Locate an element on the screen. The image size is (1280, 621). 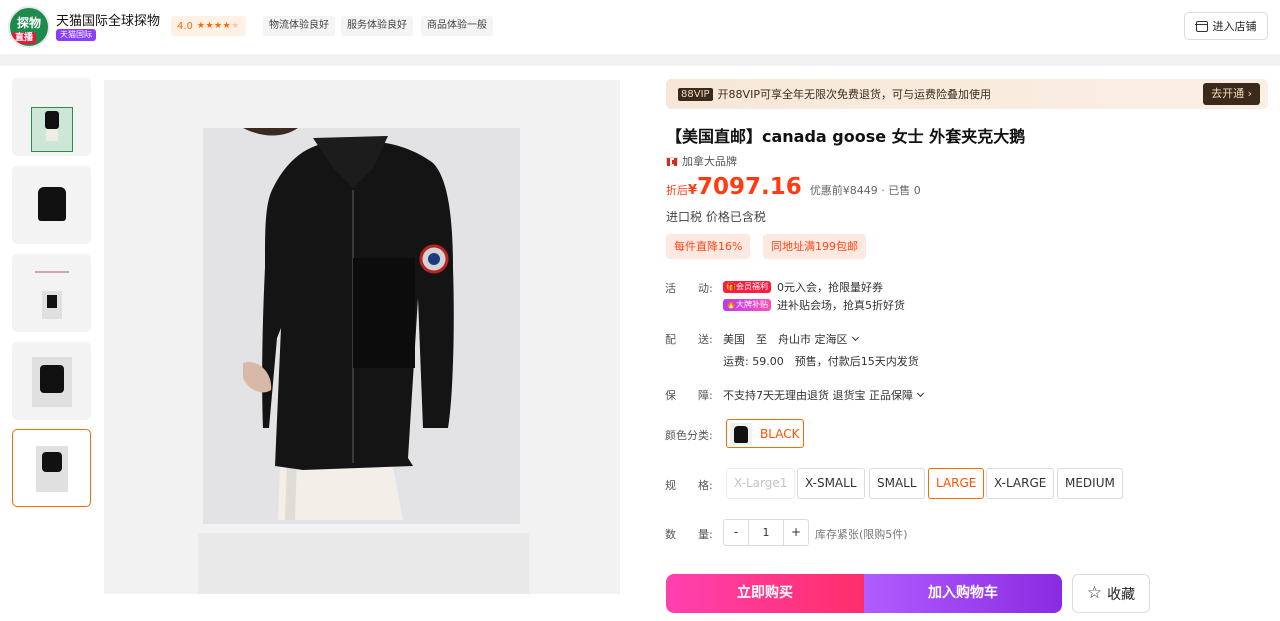
quantity-label: 数 量: is located at coordinates (689, 534).